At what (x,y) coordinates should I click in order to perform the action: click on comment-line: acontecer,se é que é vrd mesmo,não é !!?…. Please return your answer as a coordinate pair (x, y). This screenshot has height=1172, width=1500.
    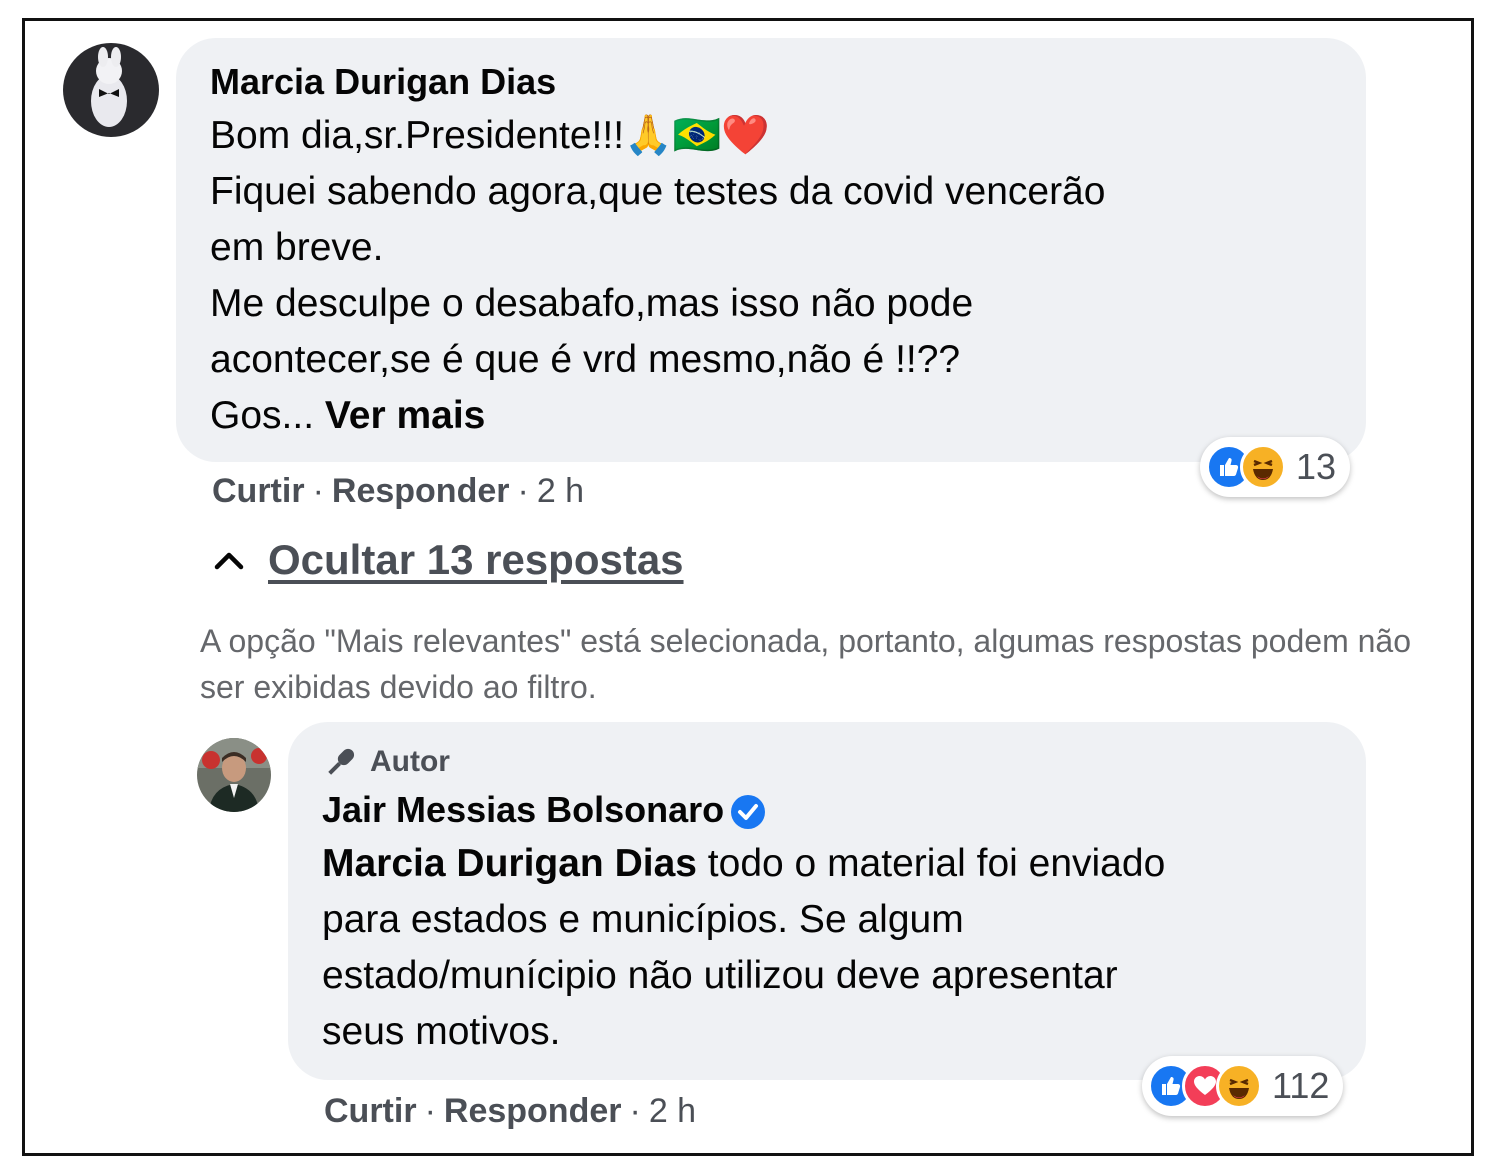
    Looking at the image, I should click on (585, 359).